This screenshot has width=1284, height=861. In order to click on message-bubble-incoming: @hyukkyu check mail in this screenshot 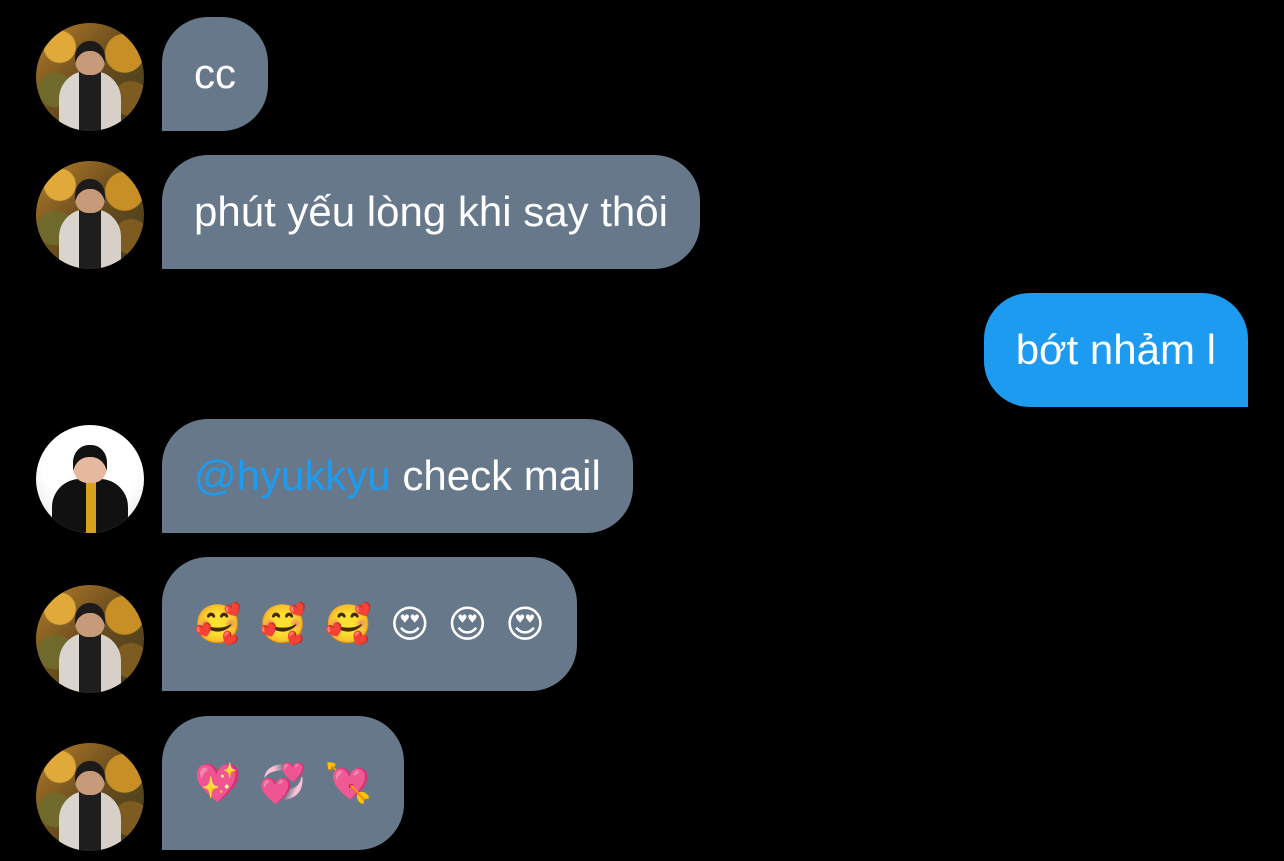, I will do `click(397, 476)`.